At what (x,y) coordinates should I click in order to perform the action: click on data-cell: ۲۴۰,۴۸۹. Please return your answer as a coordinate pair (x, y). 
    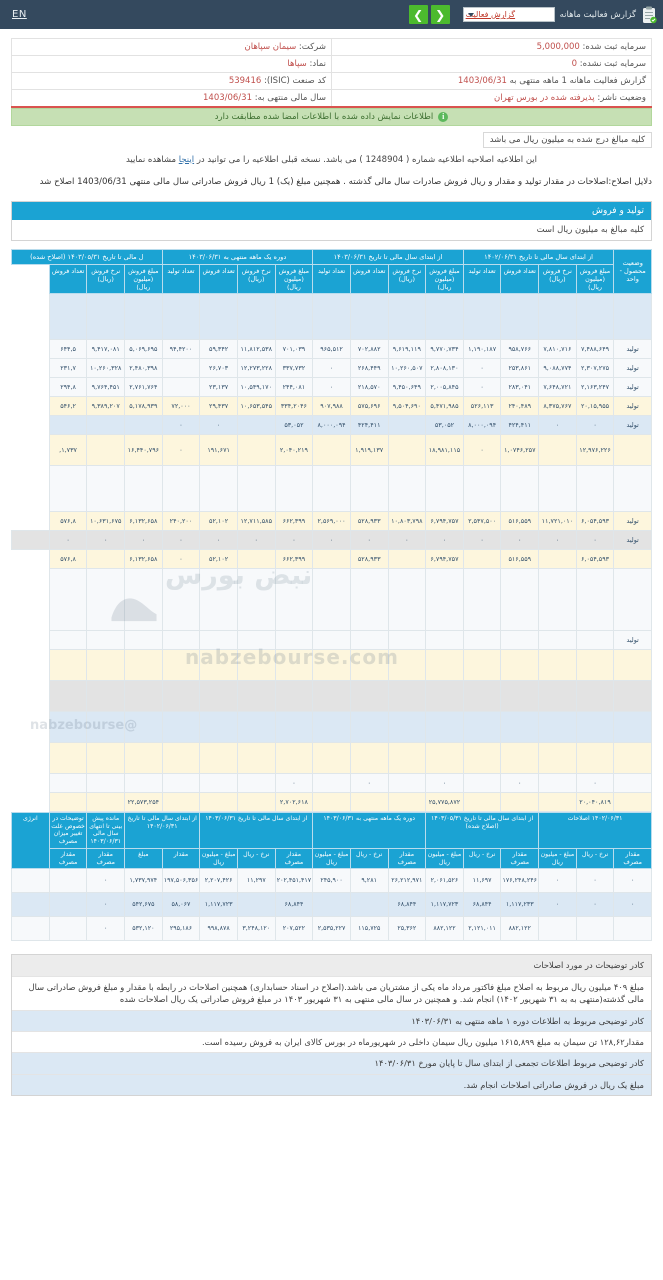
    Looking at the image, I should click on (520, 405).